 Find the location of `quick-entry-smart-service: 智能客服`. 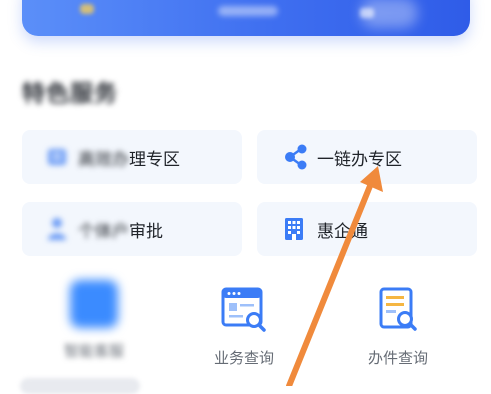

quick-entry-smart-service: 智能客服 is located at coordinates (94, 320).